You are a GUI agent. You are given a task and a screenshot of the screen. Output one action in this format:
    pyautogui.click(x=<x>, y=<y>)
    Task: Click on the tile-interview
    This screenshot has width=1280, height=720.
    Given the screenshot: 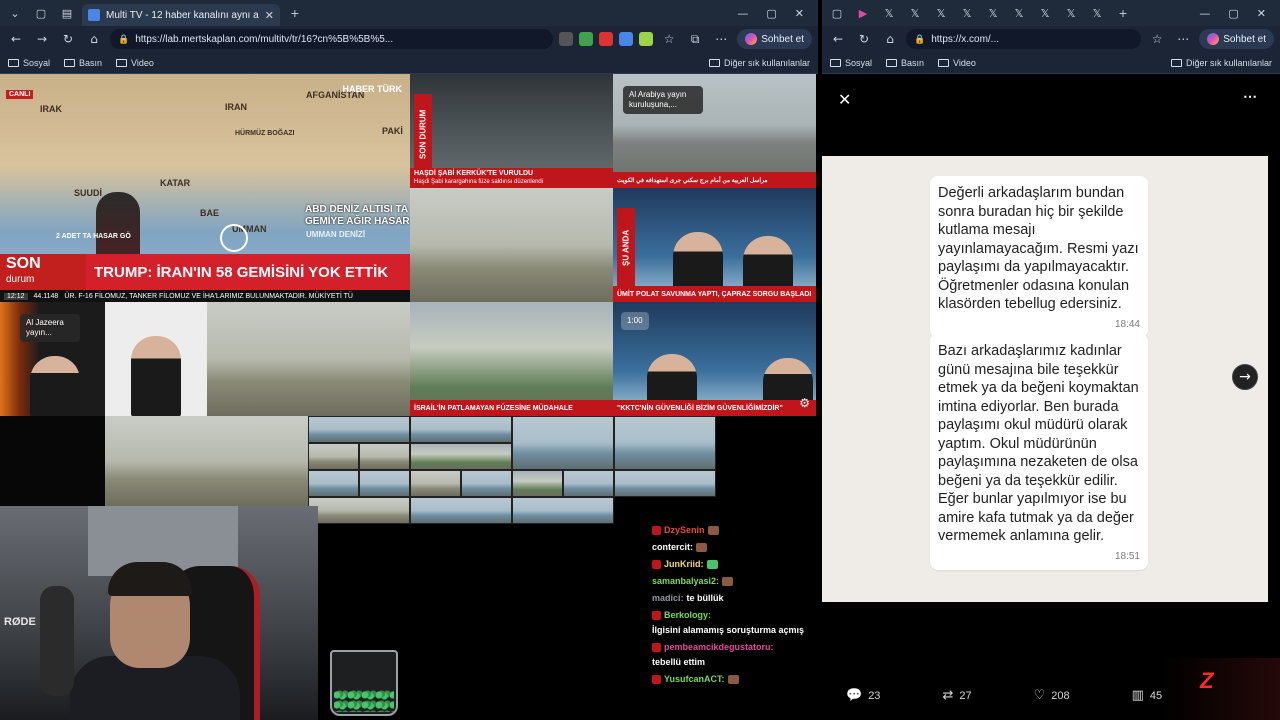 What is the action you would take?
    pyautogui.click(x=156, y=359)
    